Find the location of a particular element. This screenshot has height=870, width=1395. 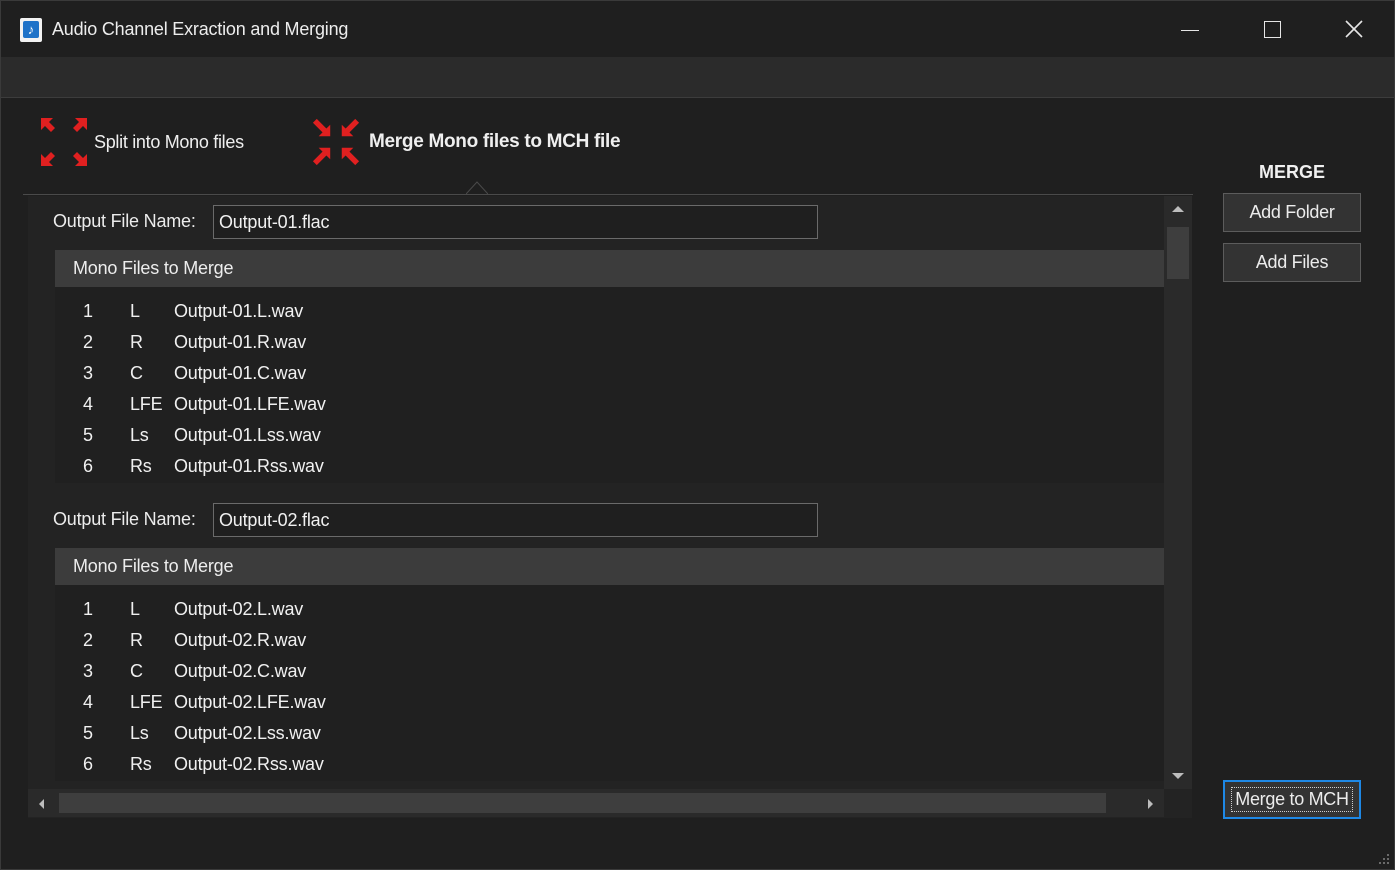

maximize-icon is located at coordinates (1272, 29).